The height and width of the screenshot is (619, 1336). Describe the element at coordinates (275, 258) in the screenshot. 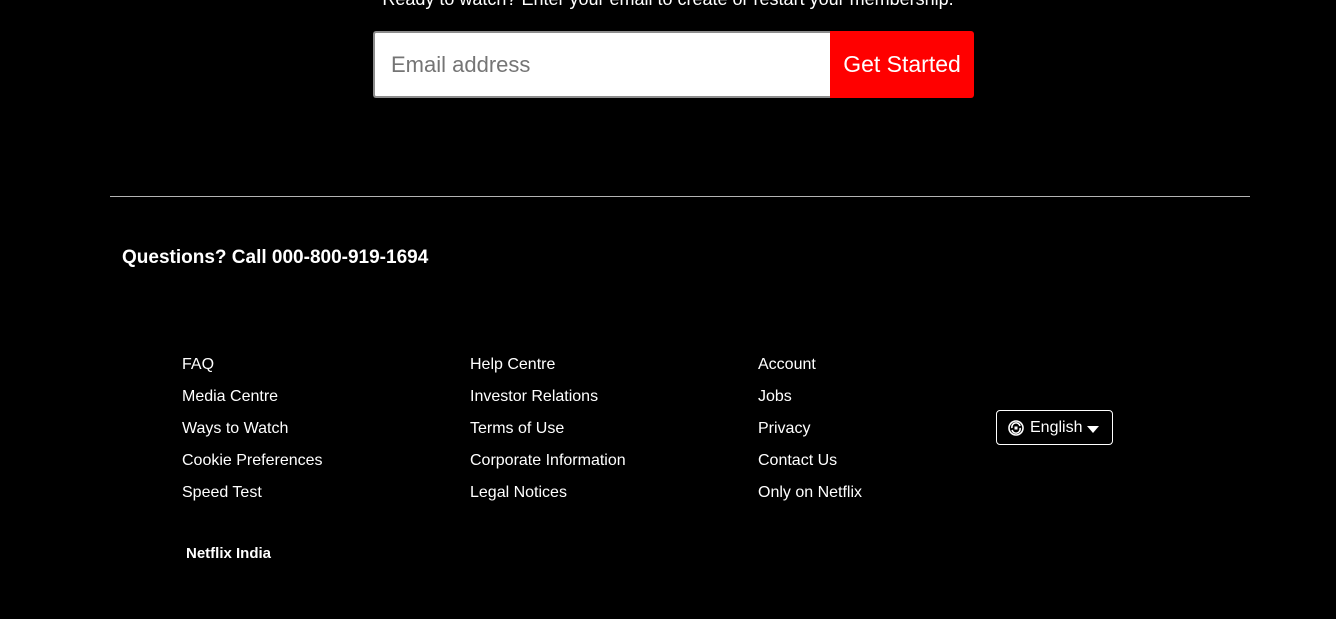

I see `questions-phone: Questions? Call 000-800-919-1694` at that location.